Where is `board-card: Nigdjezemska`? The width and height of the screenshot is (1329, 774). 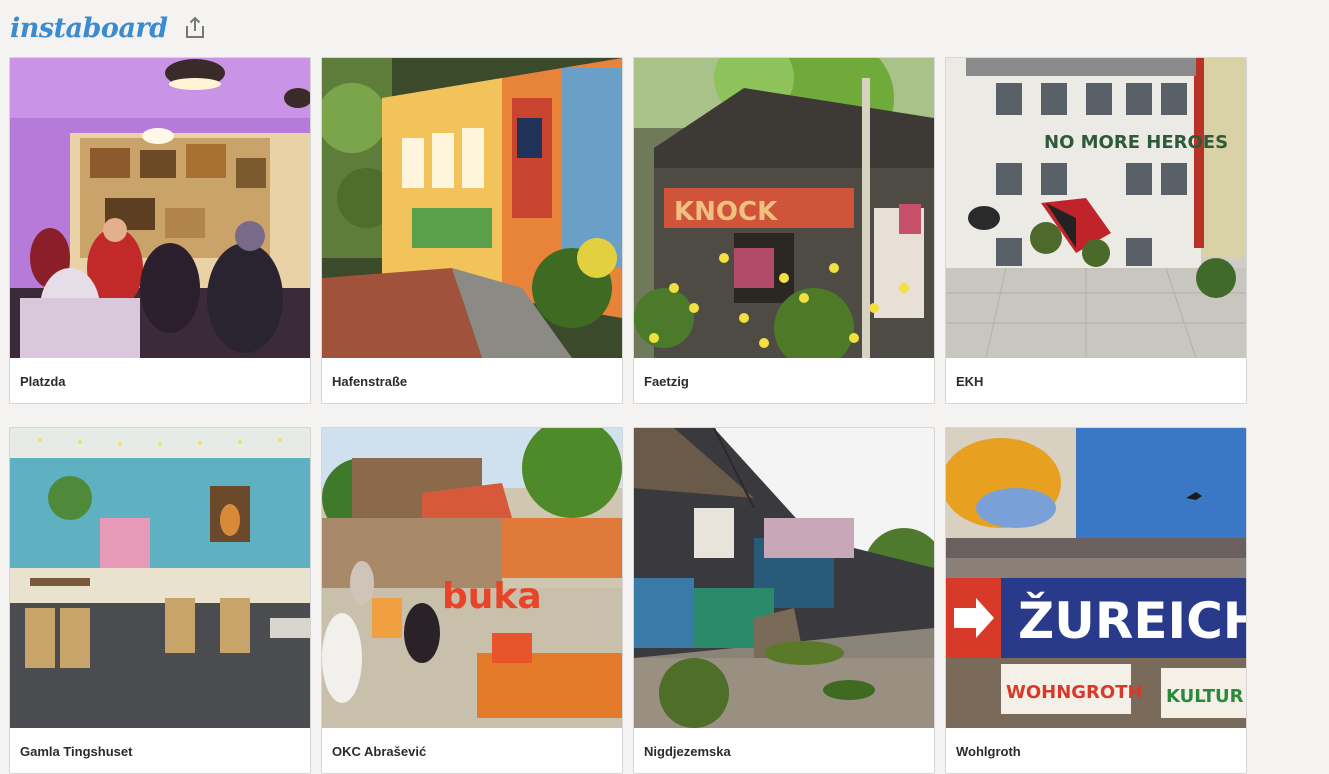
board-card: Nigdjezemska is located at coordinates (784, 600).